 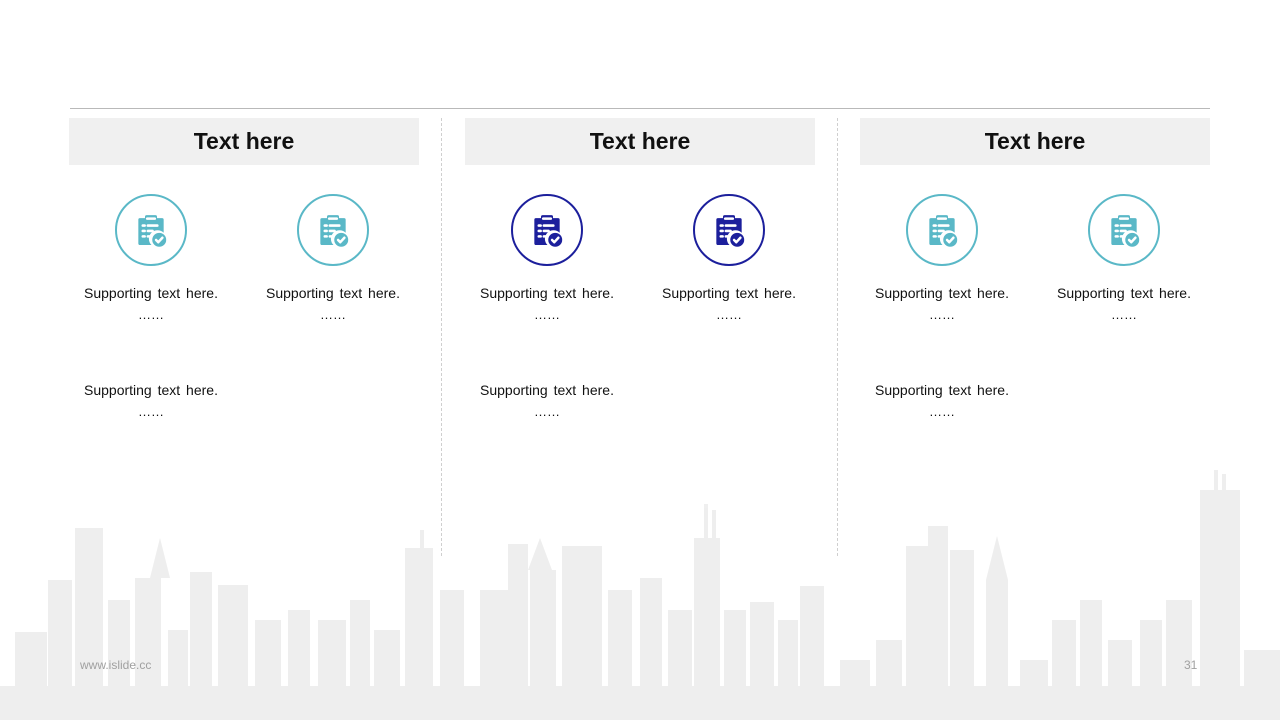 What do you see at coordinates (115, 665) in the screenshot?
I see `footer-url: www.islide.cc` at bounding box center [115, 665].